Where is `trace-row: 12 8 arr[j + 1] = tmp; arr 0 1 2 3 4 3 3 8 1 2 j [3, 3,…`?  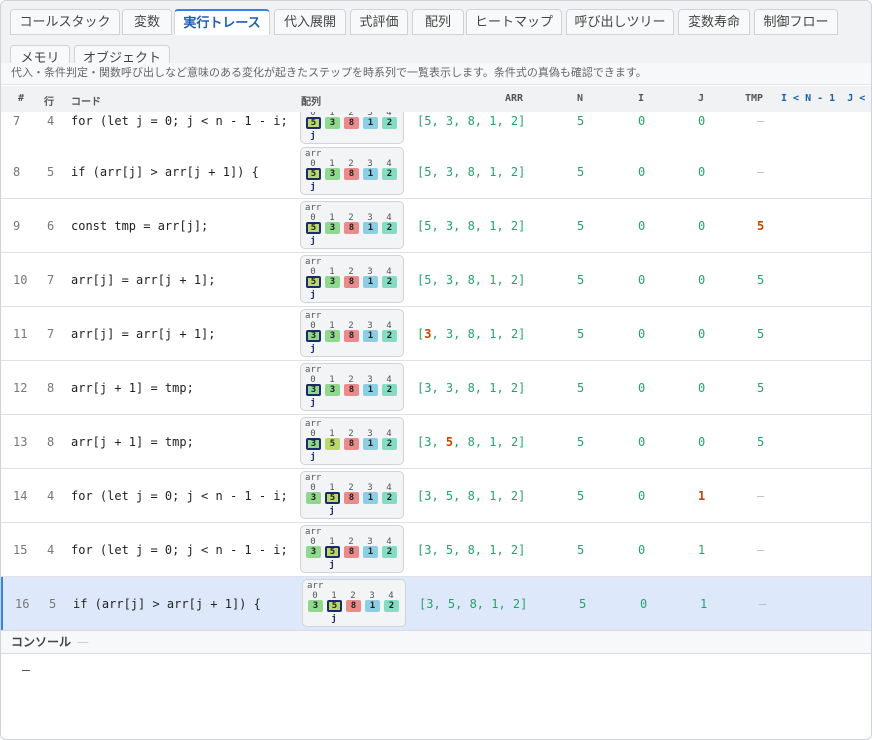 trace-row: 12 8 arr[j + 1] = tmp; arr 0 1 2 3 4 3 3 8 1 2 j [3, 3,… is located at coordinates (436, 388).